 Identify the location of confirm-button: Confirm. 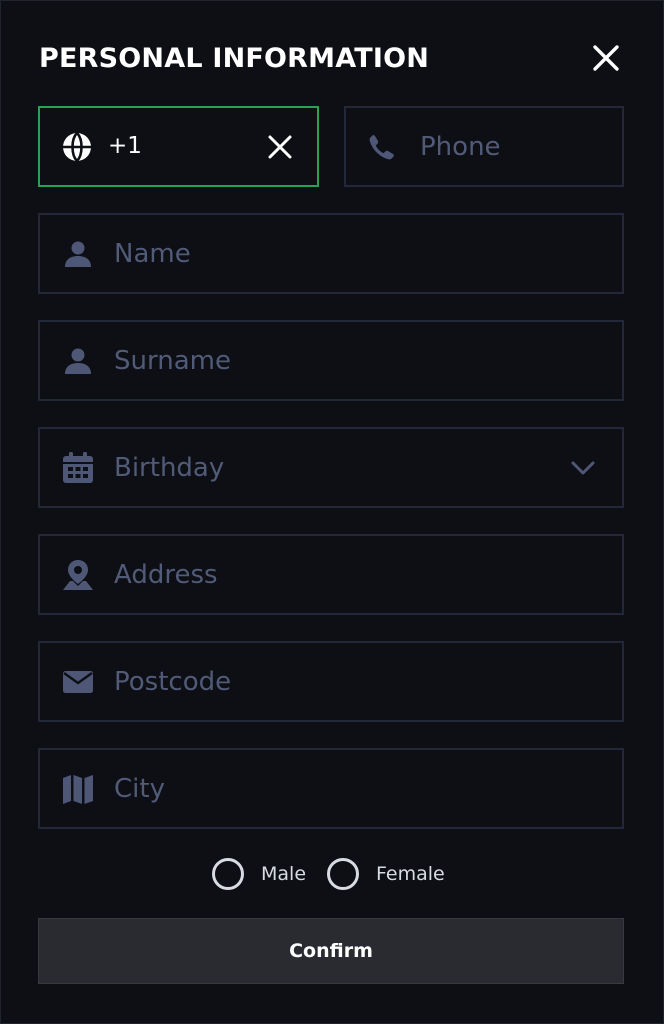
(331, 951).